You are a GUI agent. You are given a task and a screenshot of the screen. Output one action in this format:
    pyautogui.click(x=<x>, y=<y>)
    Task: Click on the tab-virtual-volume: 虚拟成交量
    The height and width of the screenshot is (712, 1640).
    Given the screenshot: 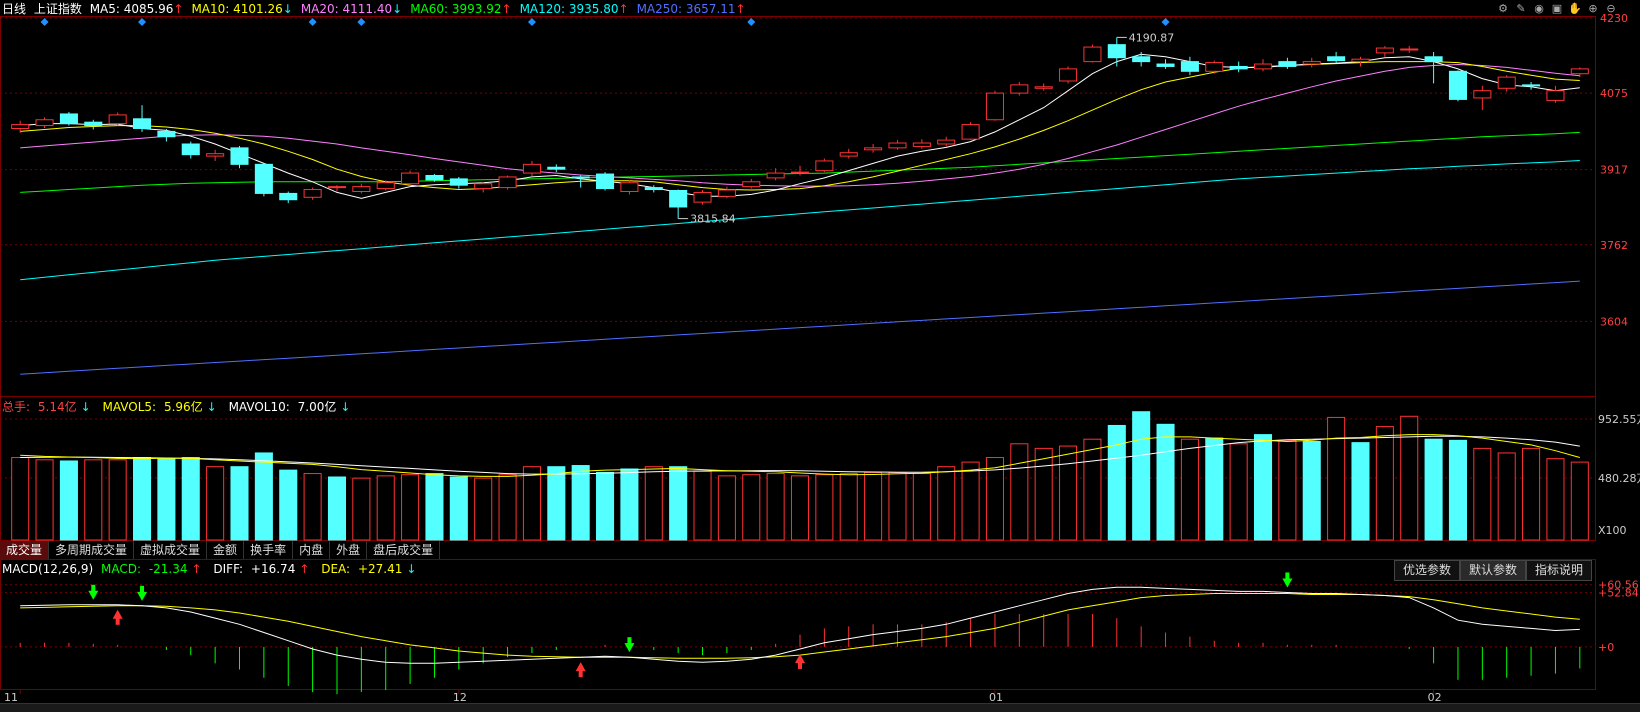 What is the action you would take?
    pyautogui.click(x=171, y=550)
    